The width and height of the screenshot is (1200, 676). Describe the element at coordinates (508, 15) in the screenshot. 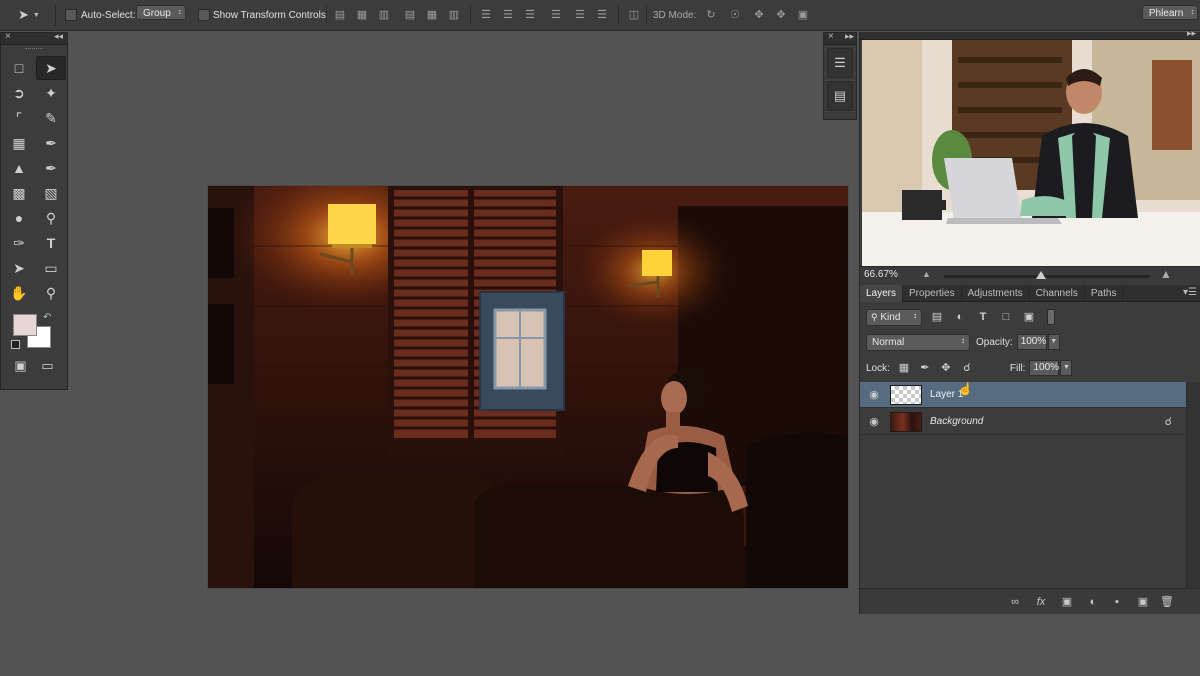

I see `distribute-vcenter-icon: ☰` at that location.